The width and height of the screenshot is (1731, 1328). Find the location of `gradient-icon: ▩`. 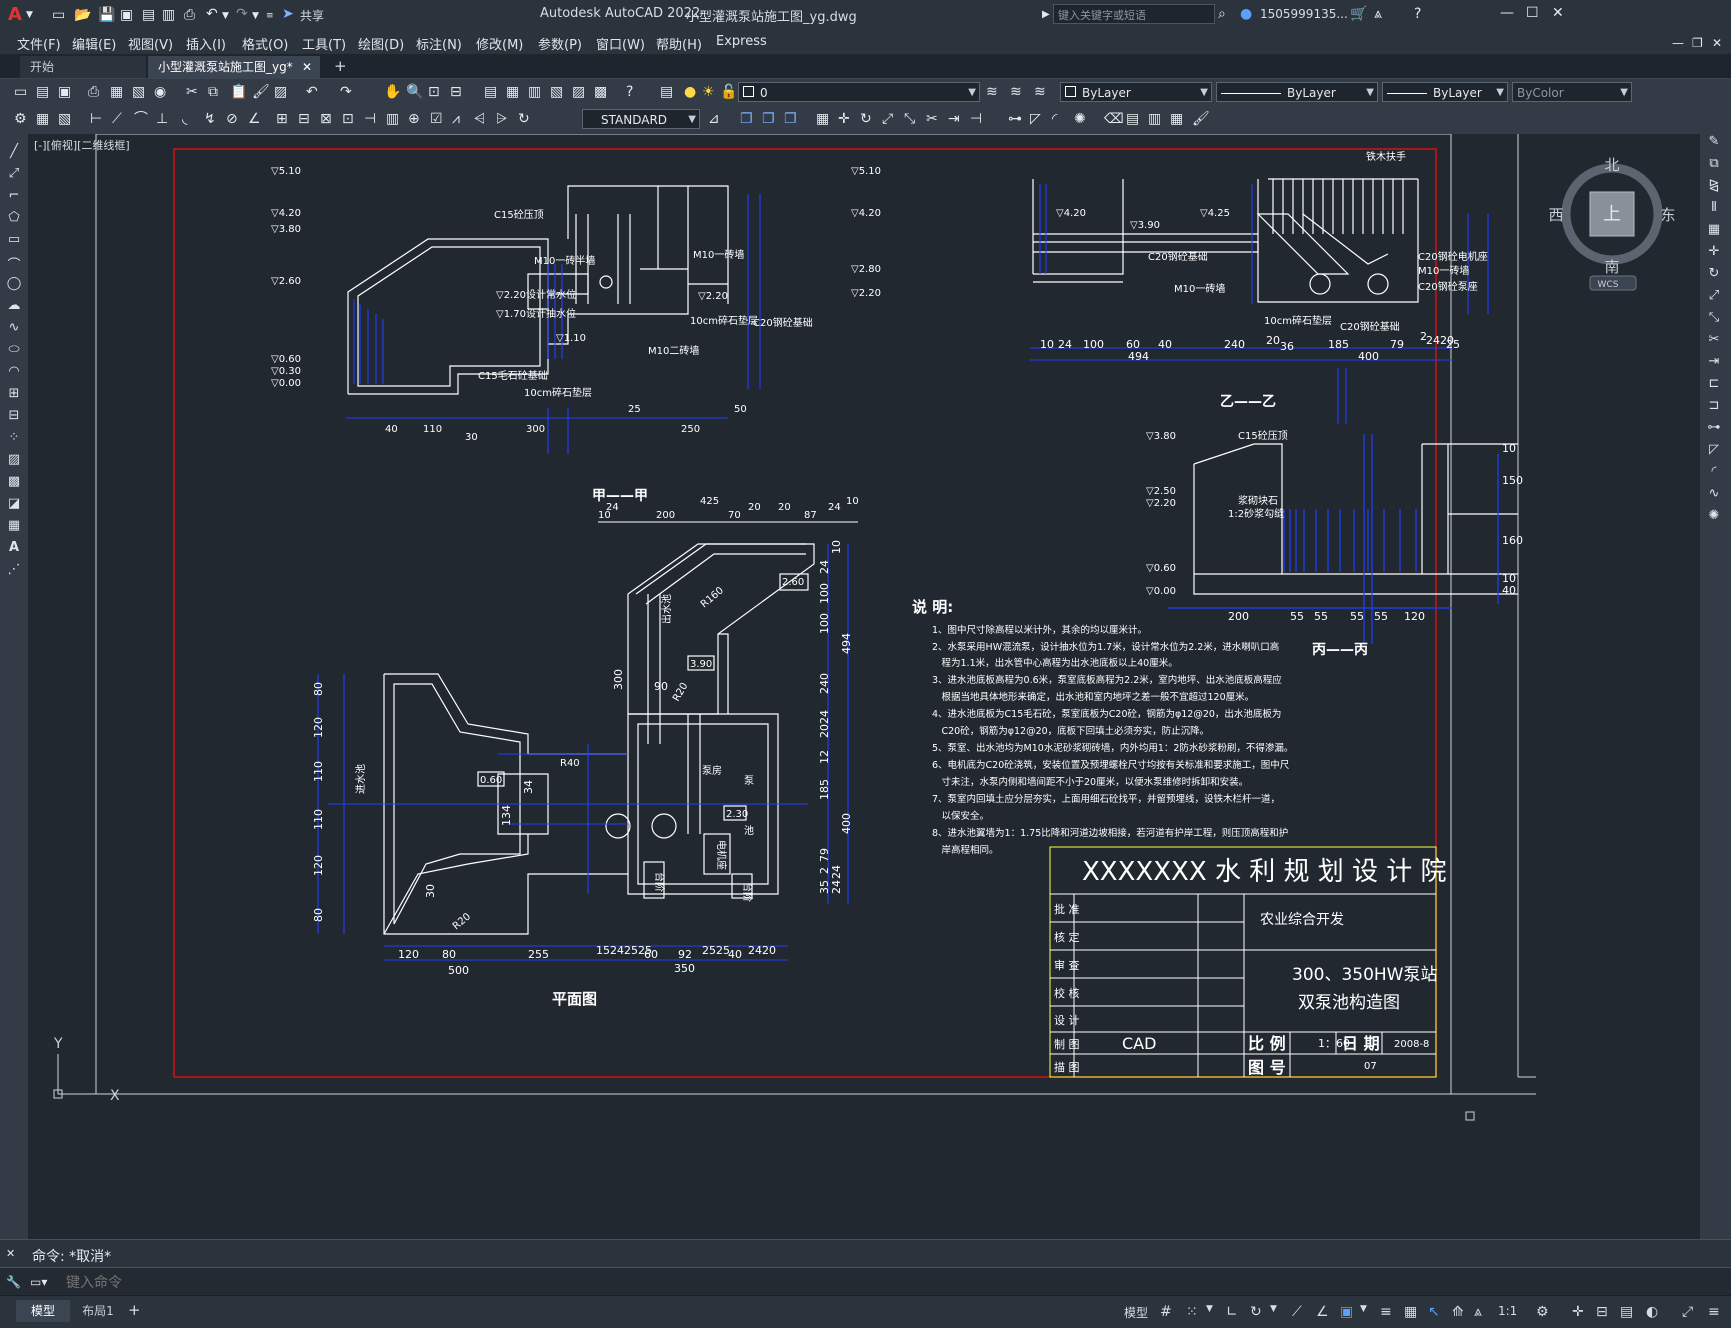

gradient-icon: ▩ is located at coordinates (14, 481).